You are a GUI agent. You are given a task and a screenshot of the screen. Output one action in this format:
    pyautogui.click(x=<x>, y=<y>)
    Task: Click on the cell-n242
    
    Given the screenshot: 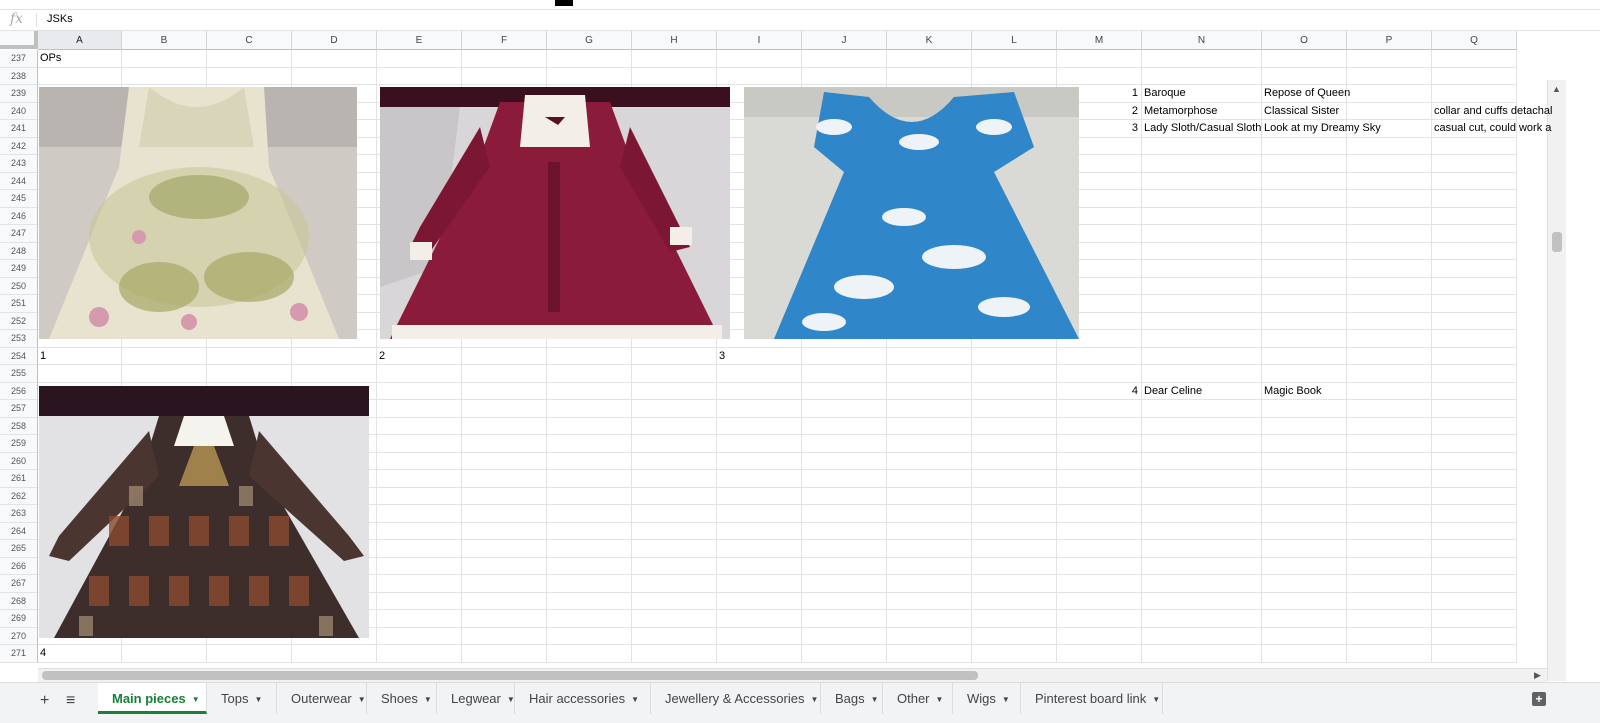 What is the action you would take?
    pyautogui.click(x=1202, y=146)
    